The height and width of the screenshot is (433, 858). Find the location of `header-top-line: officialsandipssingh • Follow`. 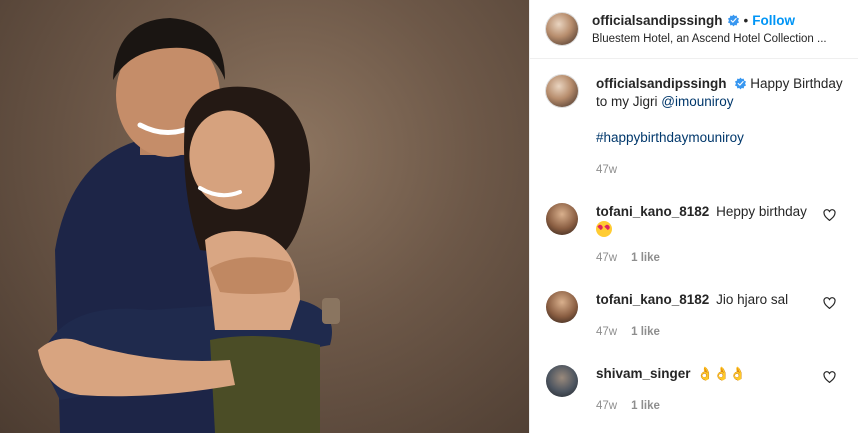

header-top-line: officialsandipssingh • Follow is located at coordinates (718, 21).